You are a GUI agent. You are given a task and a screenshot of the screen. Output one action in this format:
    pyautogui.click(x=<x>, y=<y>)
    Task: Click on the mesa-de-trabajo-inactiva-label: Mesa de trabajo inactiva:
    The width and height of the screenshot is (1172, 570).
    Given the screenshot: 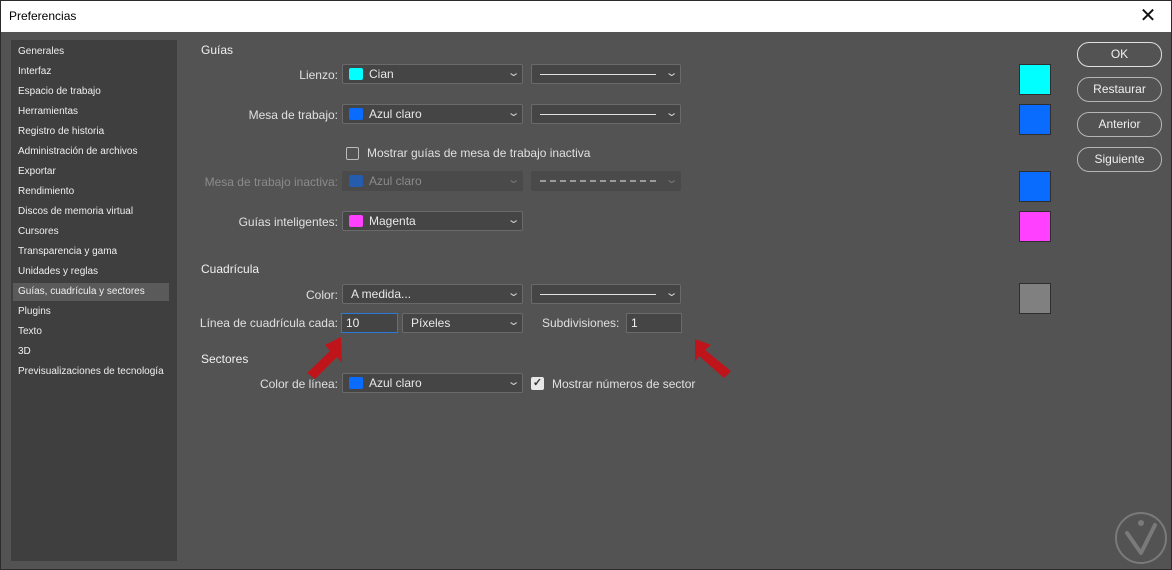 What is the action you would take?
    pyautogui.click(x=271, y=182)
    